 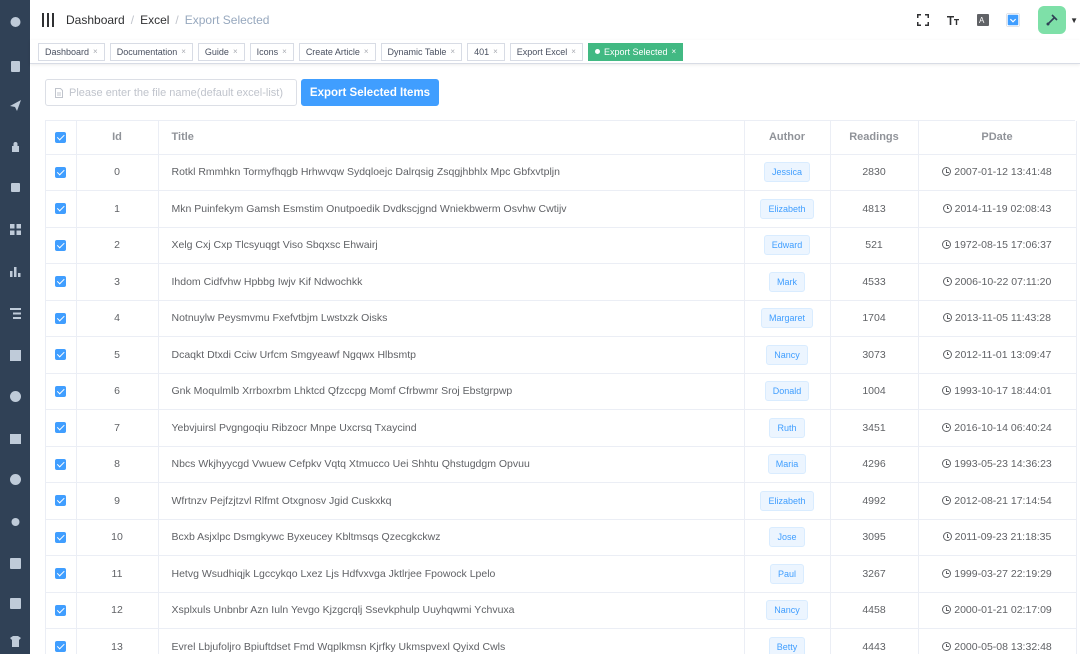 What do you see at coordinates (95, 20) in the screenshot?
I see `breadcrumb-item-dashboard: Dashboard` at bounding box center [95, 20].